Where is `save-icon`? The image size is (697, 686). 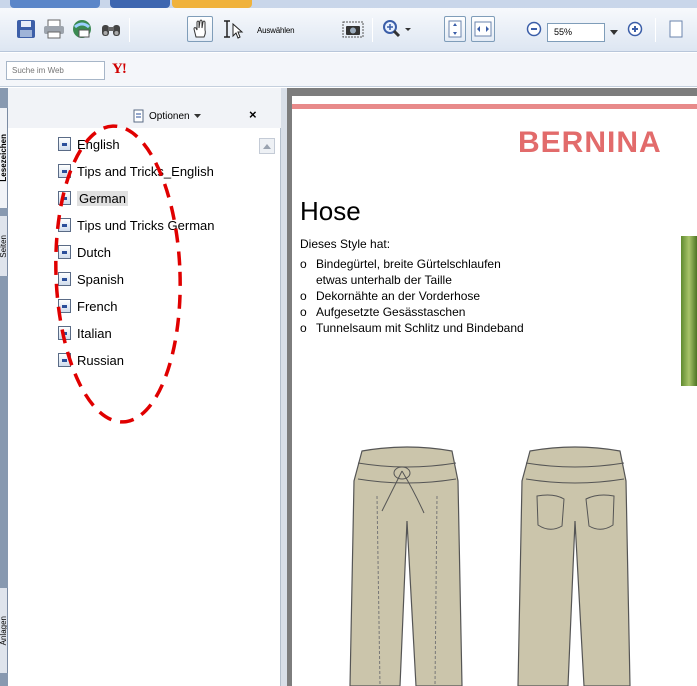
save-icon is located at coordinates (26, 29).